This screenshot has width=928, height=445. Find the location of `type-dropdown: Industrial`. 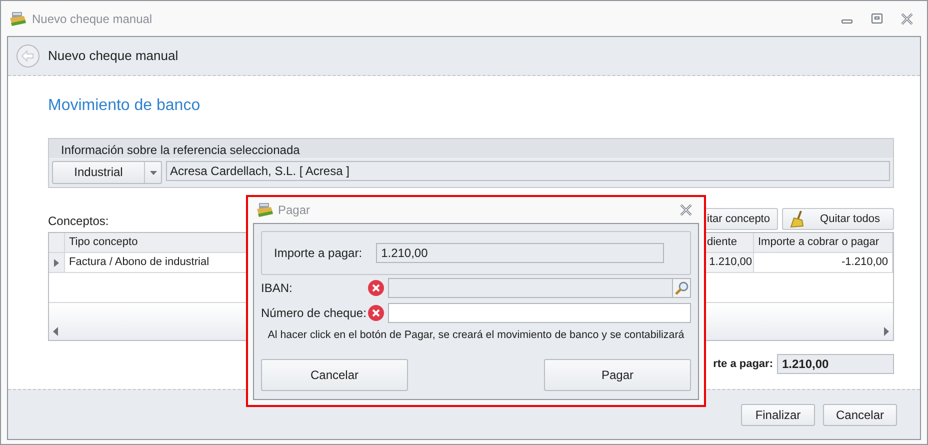

type-dropdown: Industrial is located at coordinates (107, 172).